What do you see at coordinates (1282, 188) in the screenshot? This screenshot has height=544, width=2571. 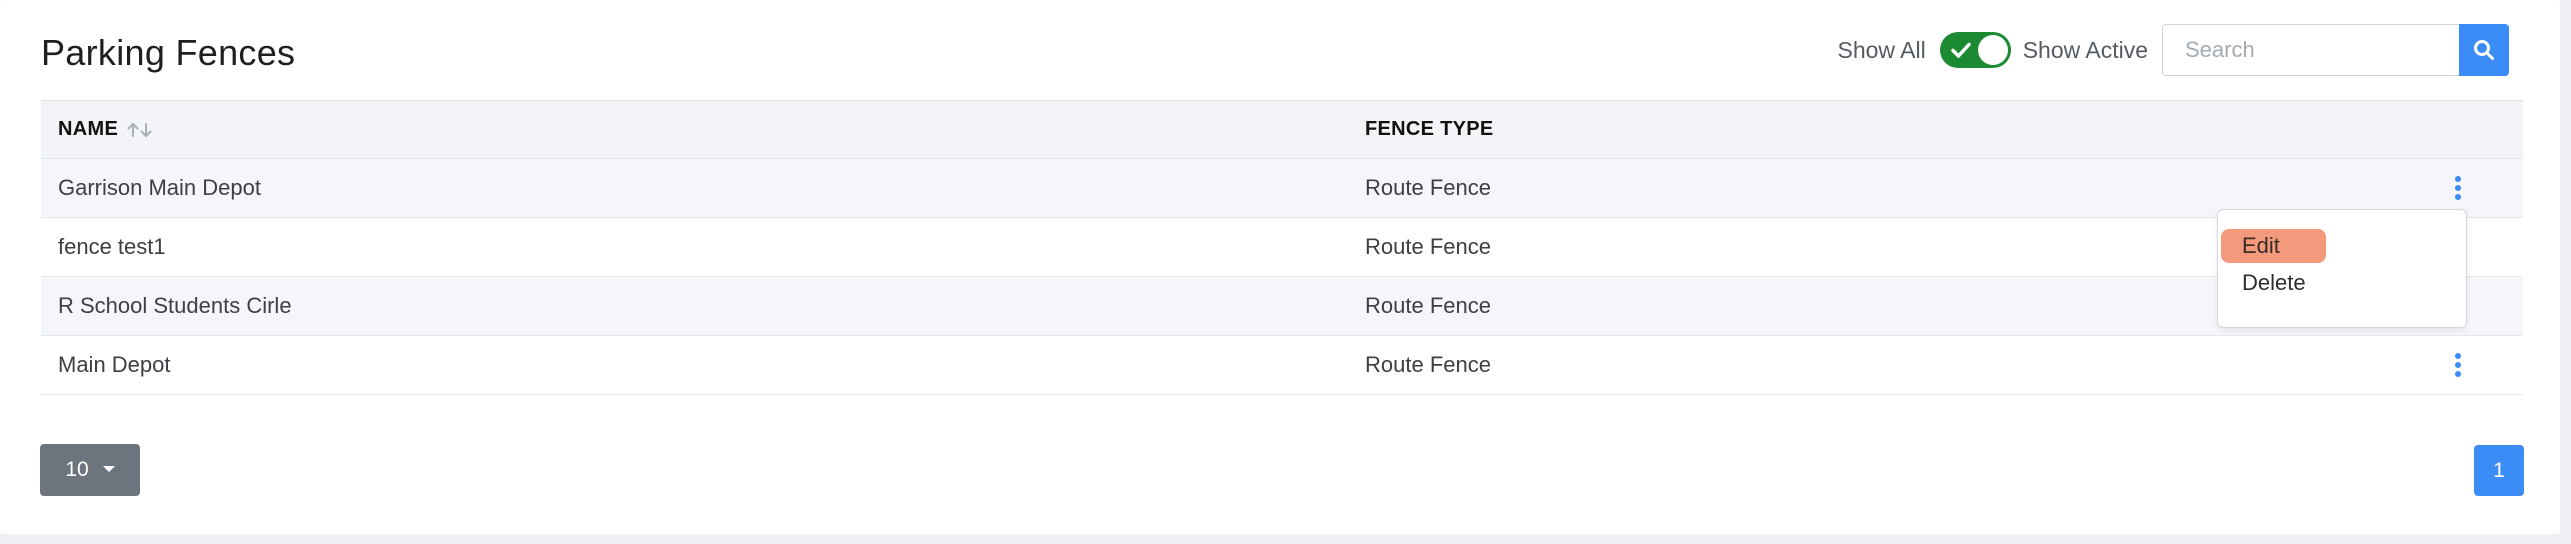 I see `table-row: Garrison Main Depot Route Fence` at bounding box center [1282, 188].